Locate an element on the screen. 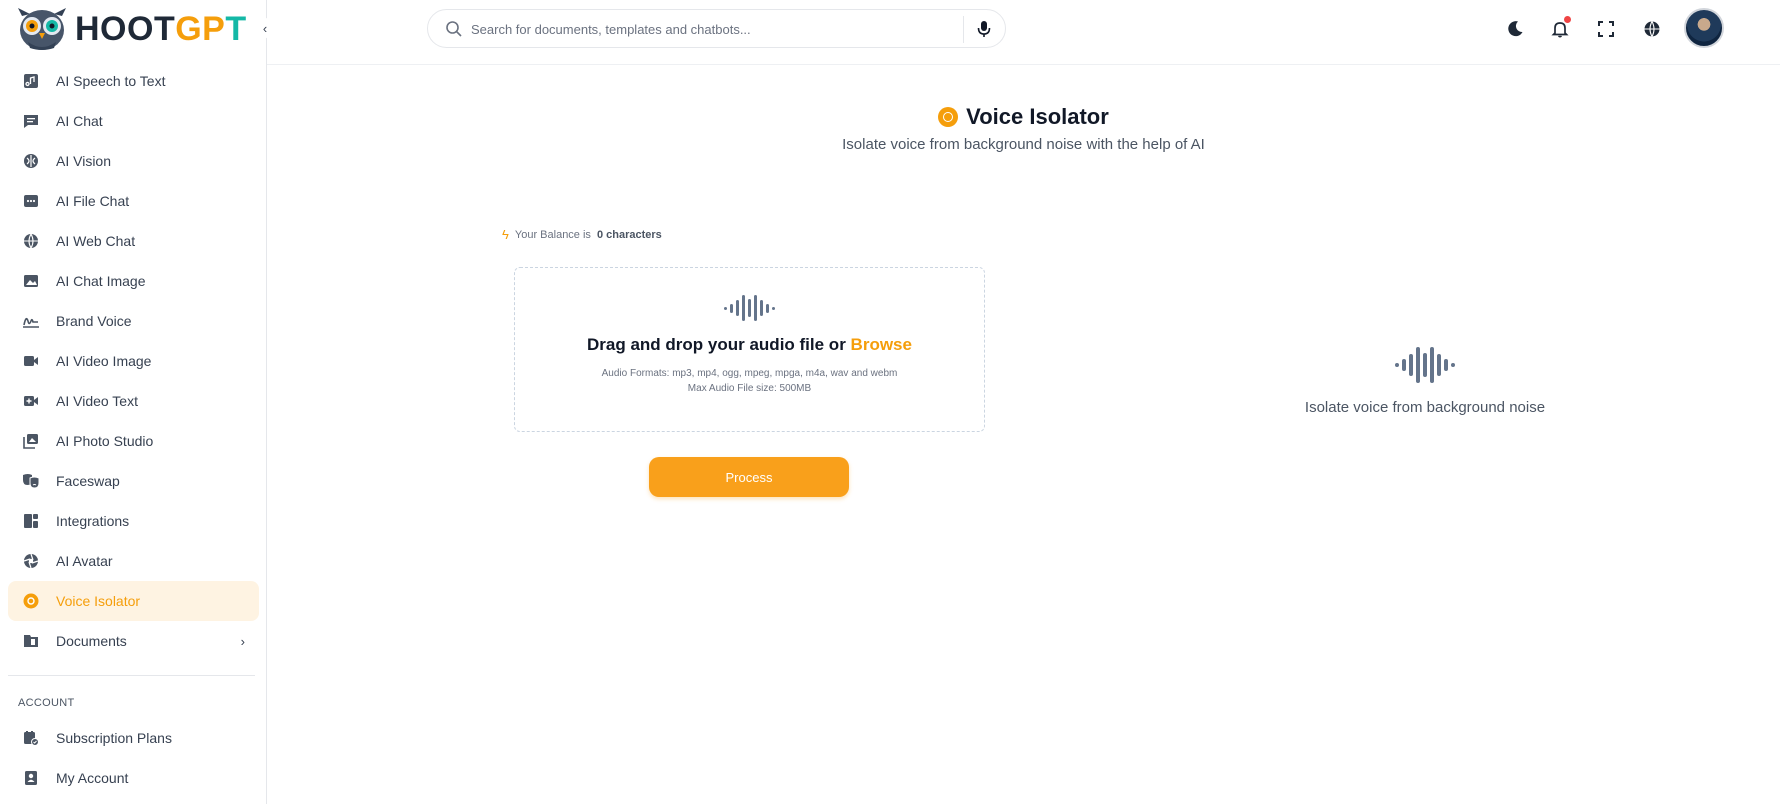  sidebar-item-label: AI Speech to Text is located at coordinates (111, 81).